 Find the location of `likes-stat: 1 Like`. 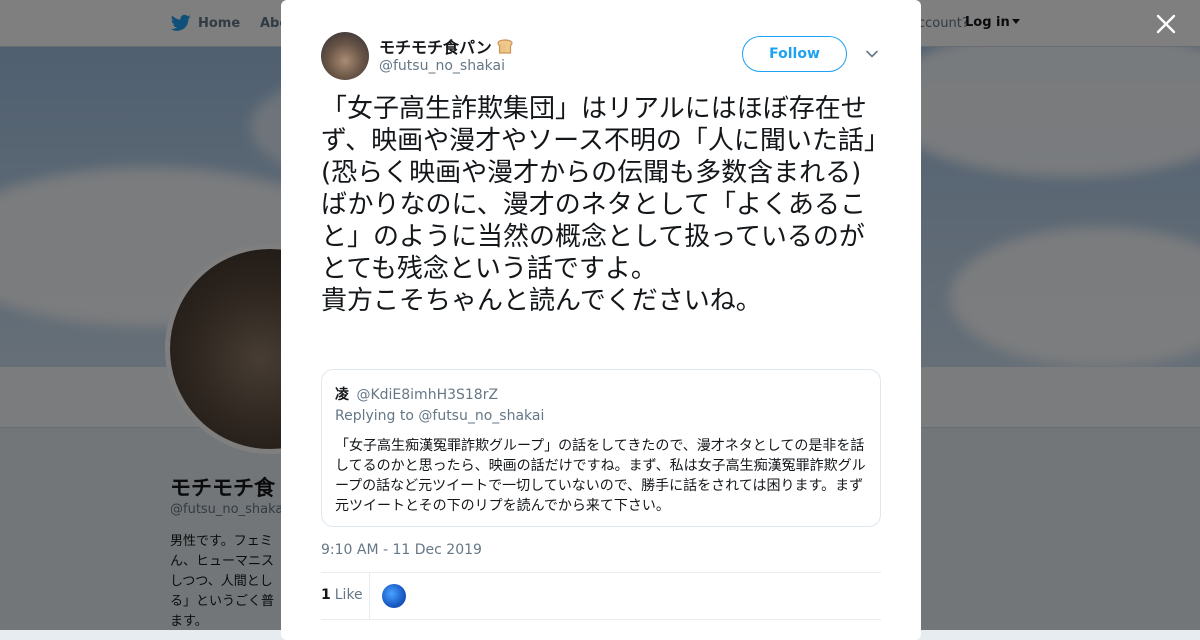

likes-stat: 1 Like is located at coordinates (342, 595).